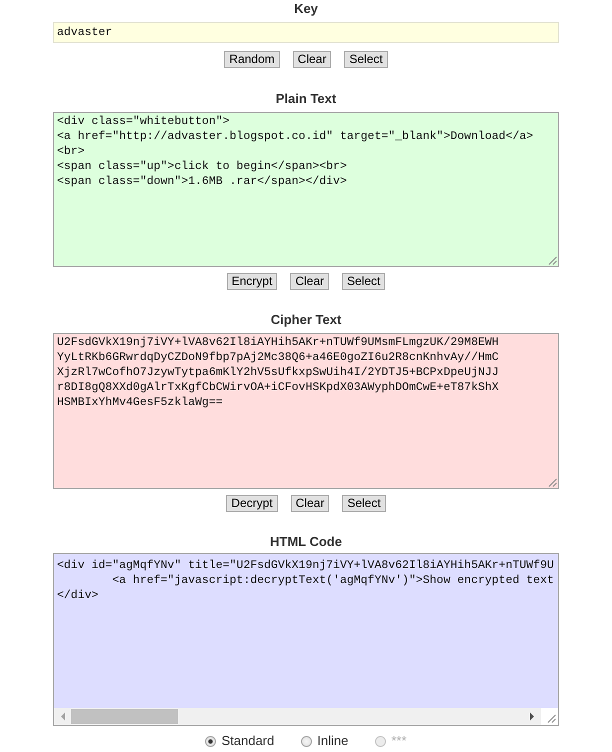 Image resolution: width=612 pixels, height=752 pixels. What do you see at coordinates (306, 320) in the screenshot?
I see `section-heading: Cipher Text` at bounding box center [306, 320].